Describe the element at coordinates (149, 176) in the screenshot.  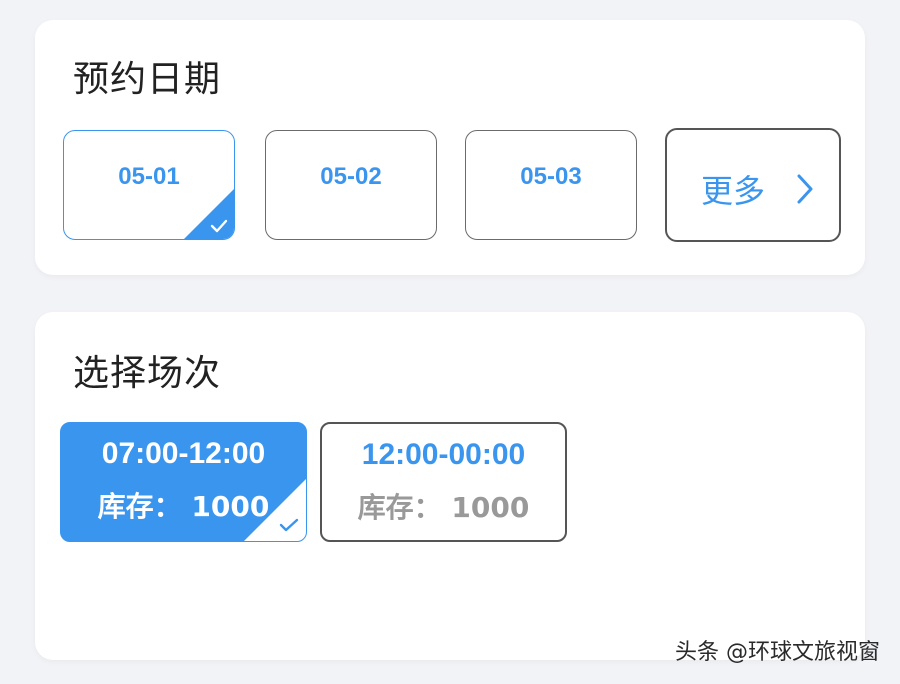
I see `date-chip-label: 05-01` at that location.